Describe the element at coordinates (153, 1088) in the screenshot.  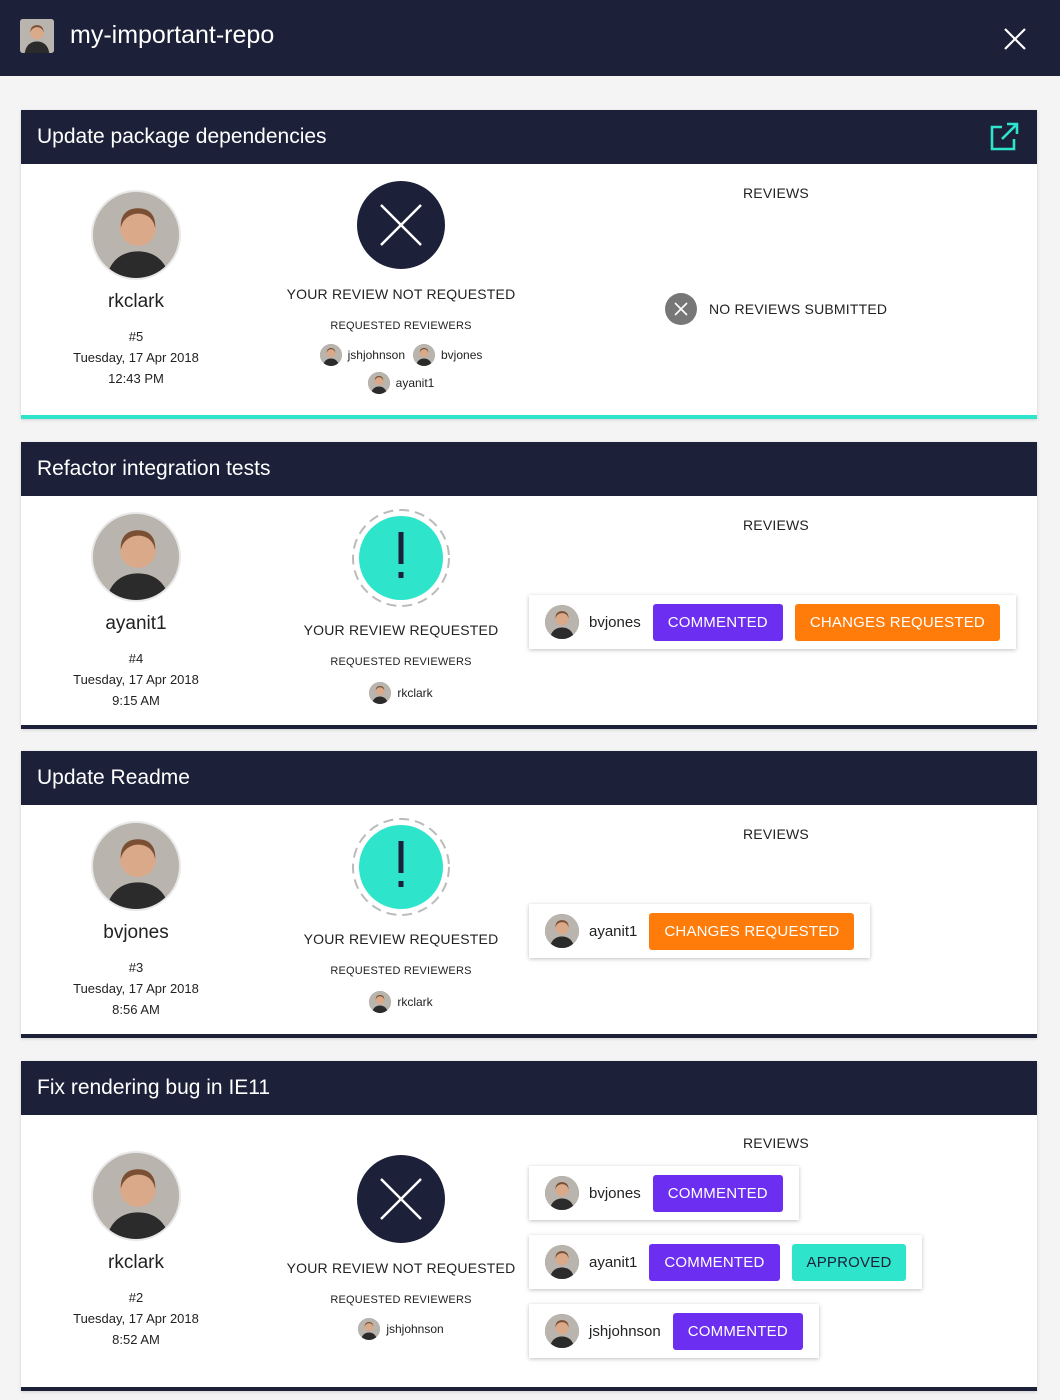
I see `pull-request-title: Fix rendering bug in IE11` at that location.